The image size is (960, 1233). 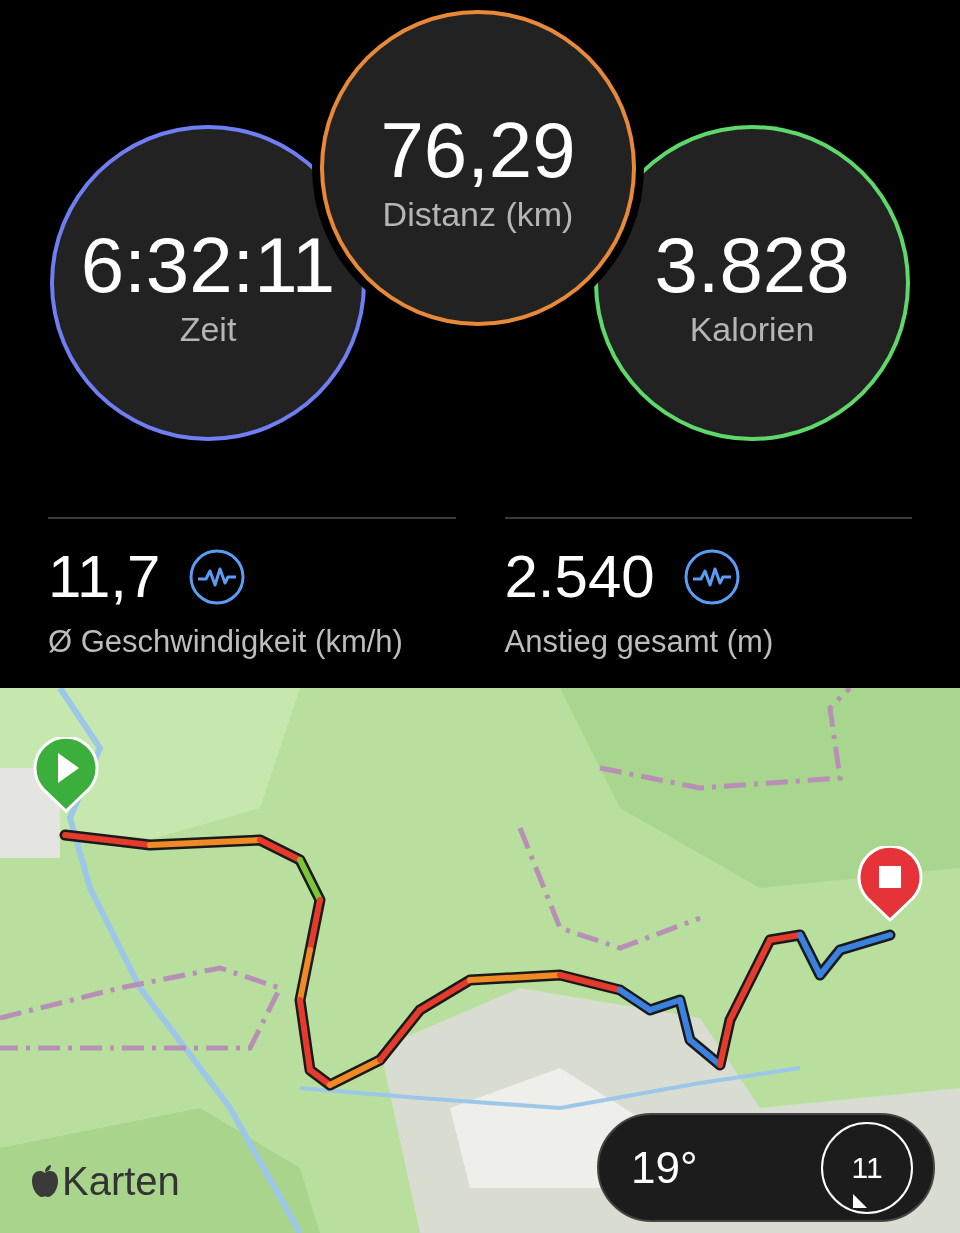 I want to click on stat-value: 3.828, so click(x=752, y=264).